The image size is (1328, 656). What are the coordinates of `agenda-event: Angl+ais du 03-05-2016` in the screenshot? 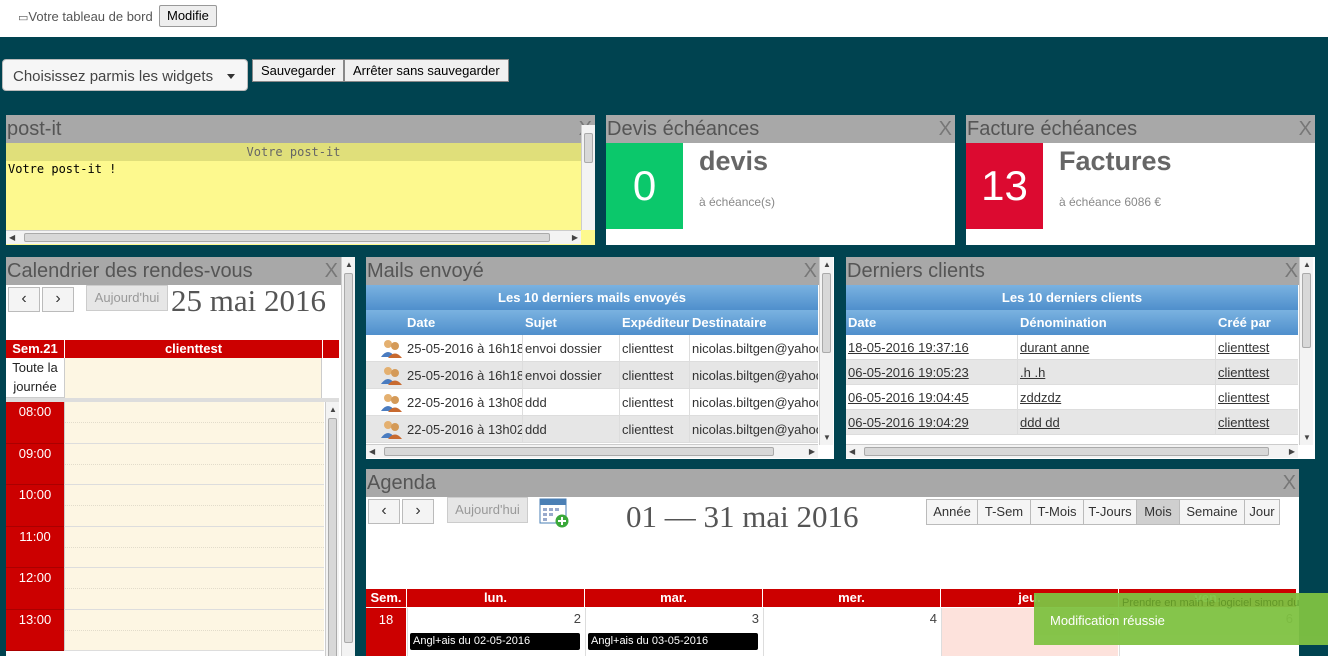 It's located at (673, 641).